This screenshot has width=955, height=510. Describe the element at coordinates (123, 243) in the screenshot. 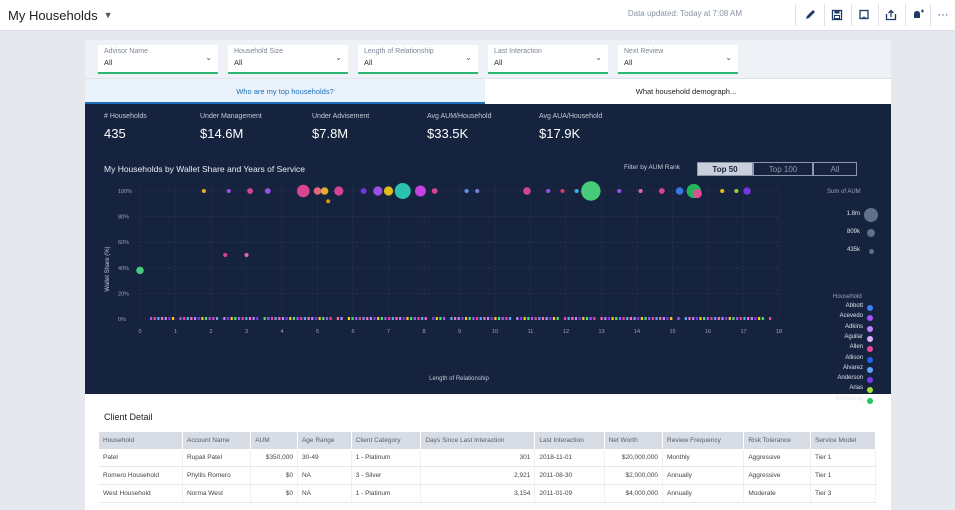

I see `y-tick-label: 60%` at that location.